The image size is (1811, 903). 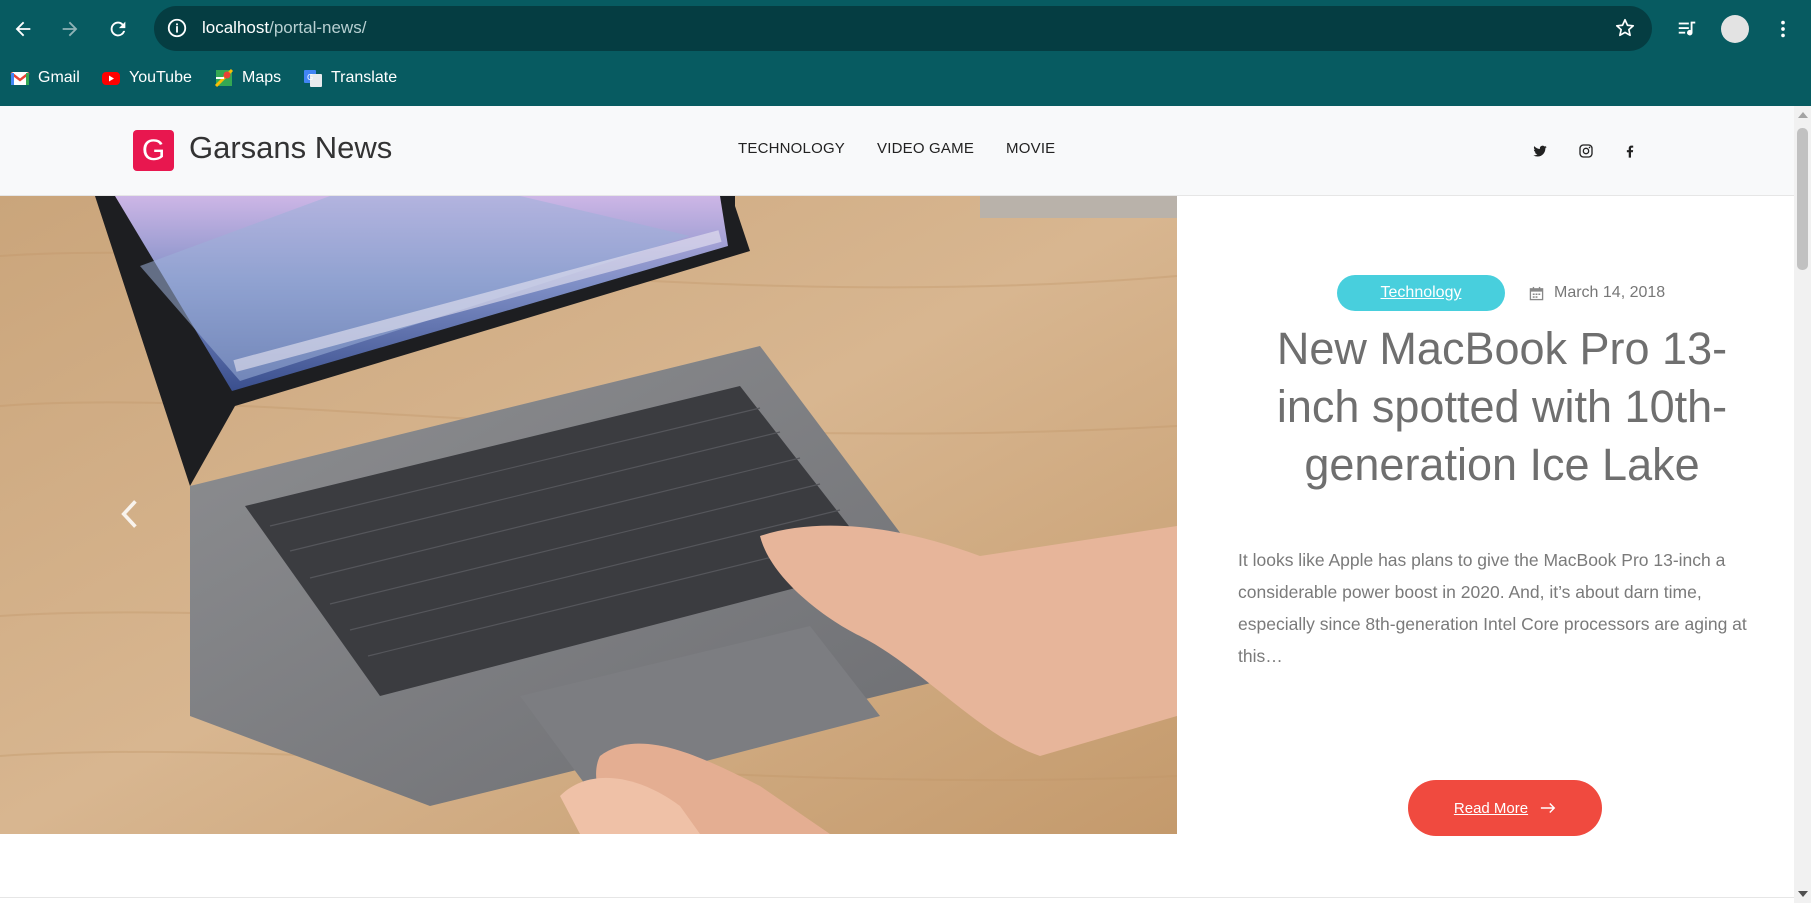 I want to click on browser-toolbar: localhost/portal-news/, so click(x=905, y=29).